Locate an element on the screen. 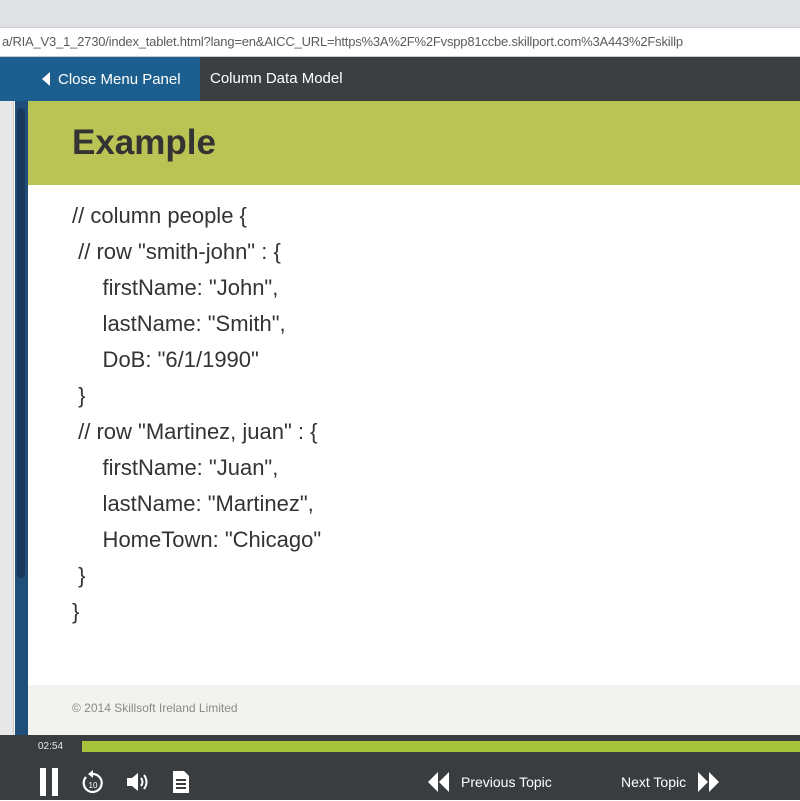 The width and height of the screenshot is (800, 801). menu-panel-scrollbar is located at coordinates (21, 343).